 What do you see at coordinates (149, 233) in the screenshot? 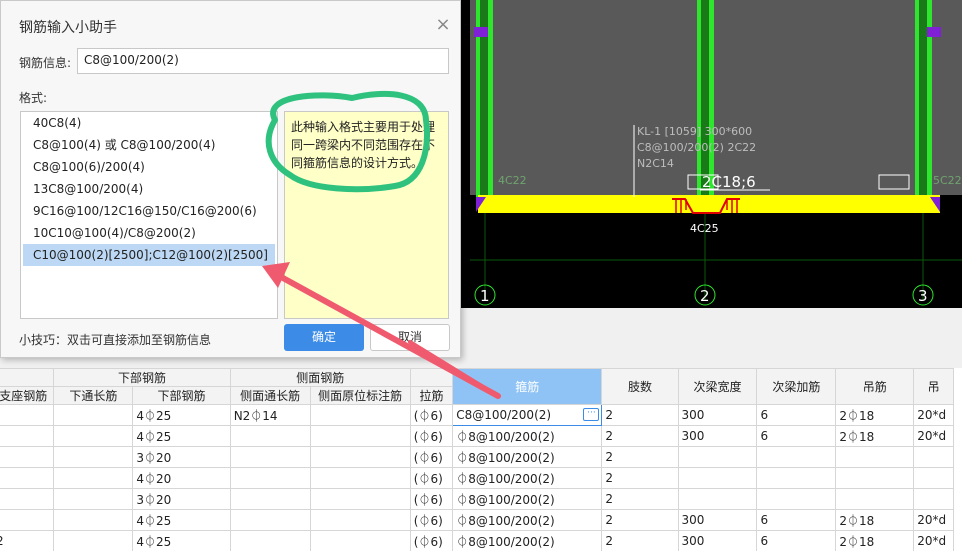
I see `format-item: 10C10@100(4)/C8@200(2)` at bounding box center [149, 233].